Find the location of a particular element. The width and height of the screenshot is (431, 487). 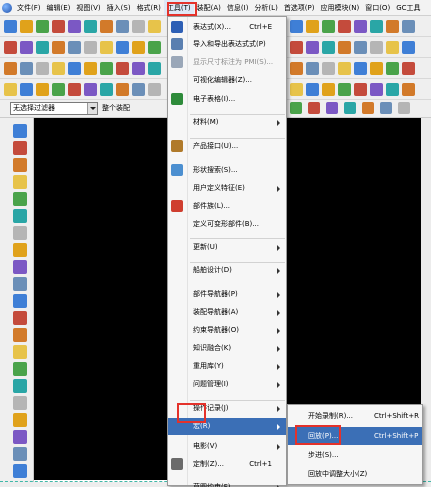

macro-menu-item: 回放中调整大小(Z) is located at coordinates (355, 474).